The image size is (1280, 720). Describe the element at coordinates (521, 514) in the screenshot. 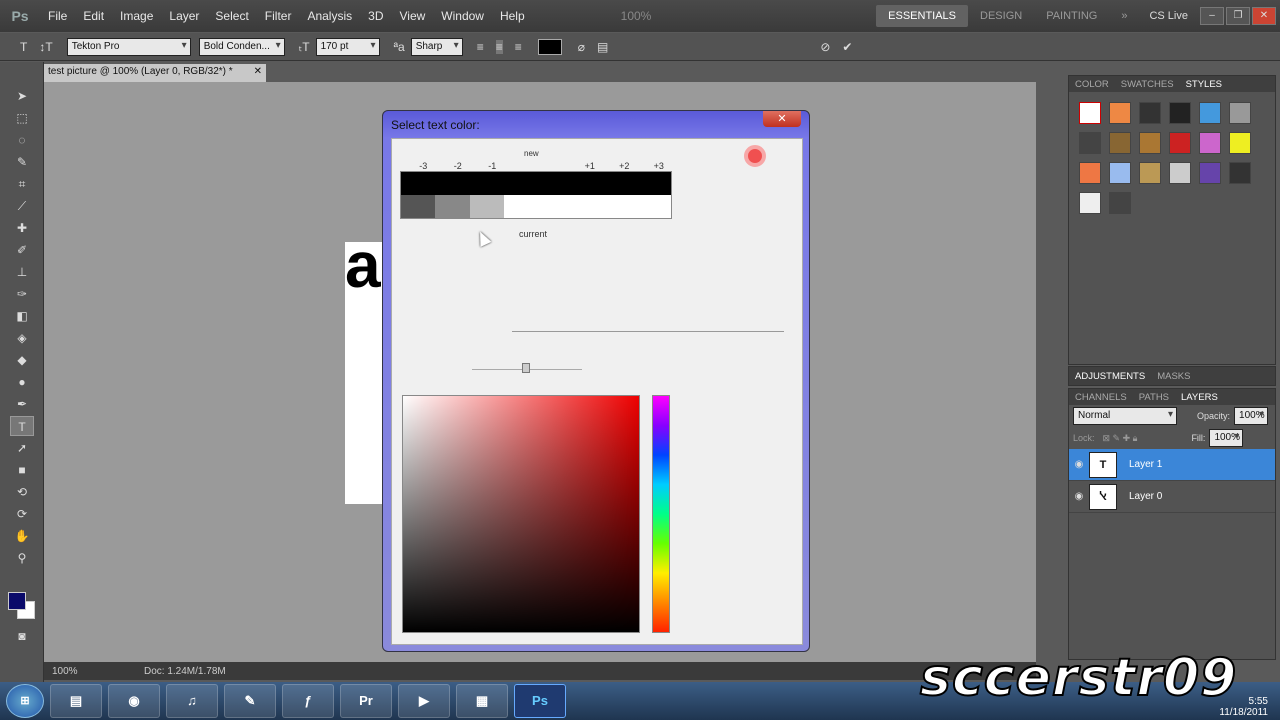

I see `saturation-brightness-field` at that location.